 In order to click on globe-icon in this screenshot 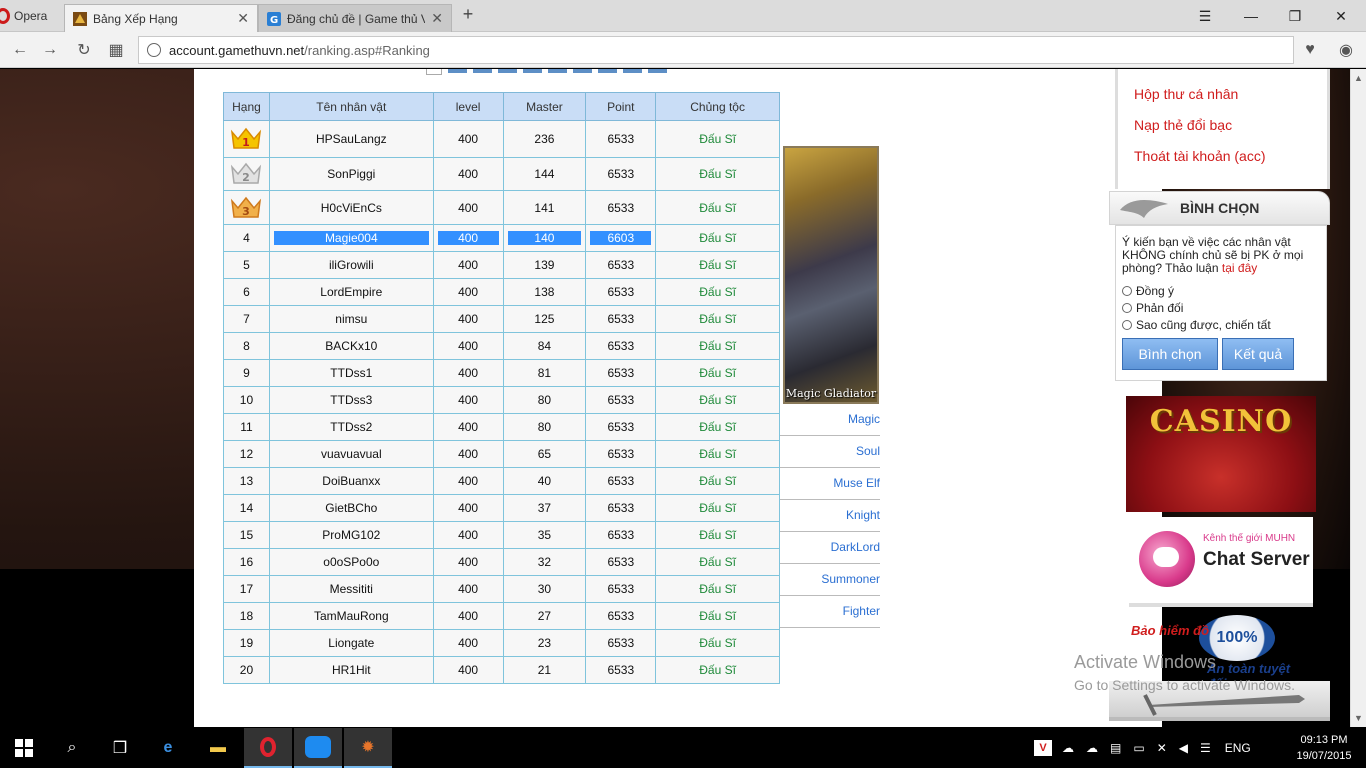, I will do `click(154, 50)`.